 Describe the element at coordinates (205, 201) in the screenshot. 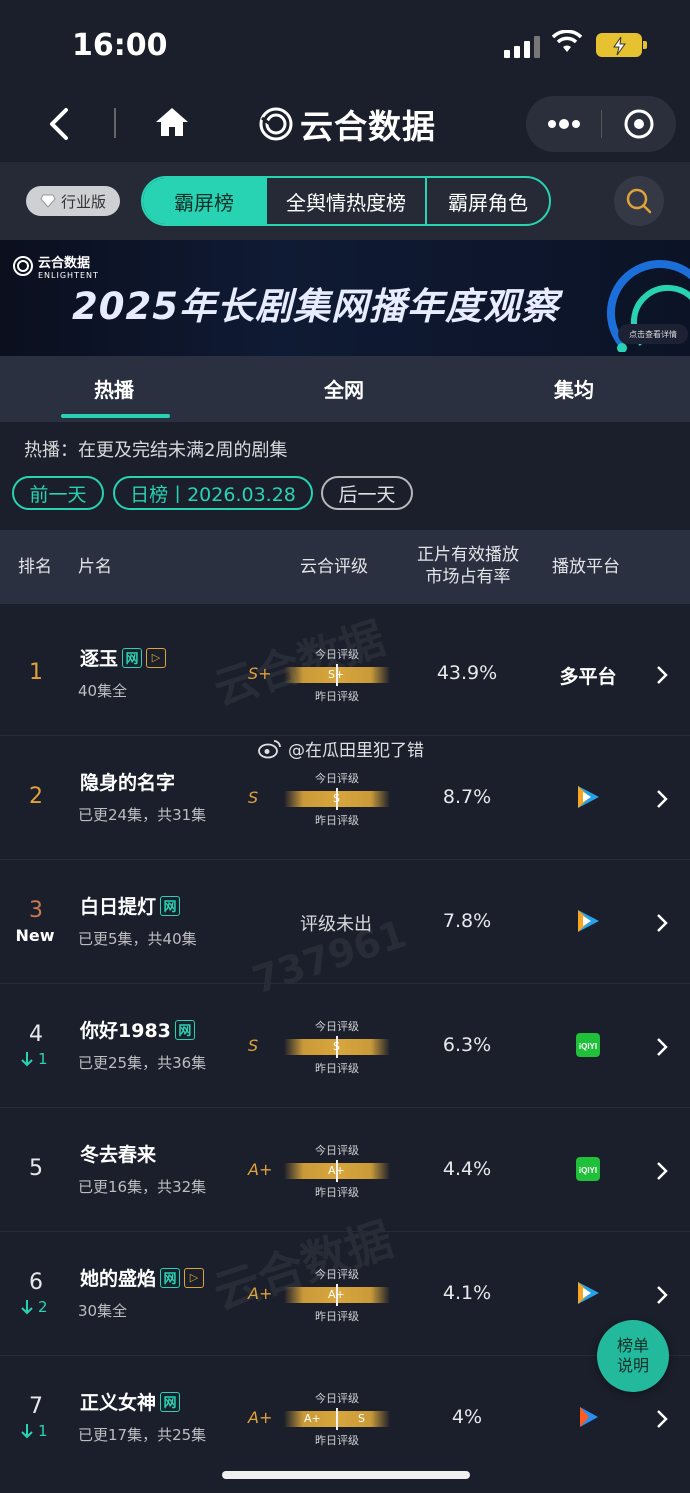

I see `segment-bapingbang: 霸屏榜` at that location.